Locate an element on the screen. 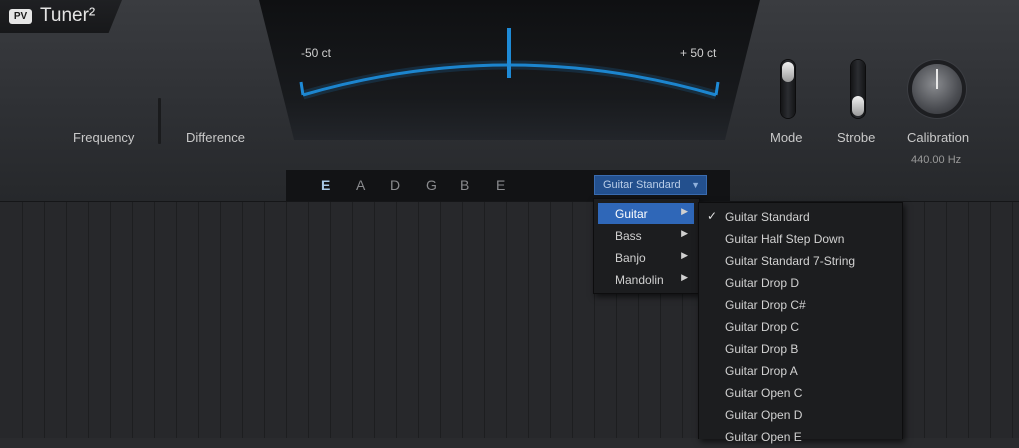 This screenshot has height=448, width=1019. tuning-menu-item-label: Guitar Drop D is located at coordinates (762, 283).